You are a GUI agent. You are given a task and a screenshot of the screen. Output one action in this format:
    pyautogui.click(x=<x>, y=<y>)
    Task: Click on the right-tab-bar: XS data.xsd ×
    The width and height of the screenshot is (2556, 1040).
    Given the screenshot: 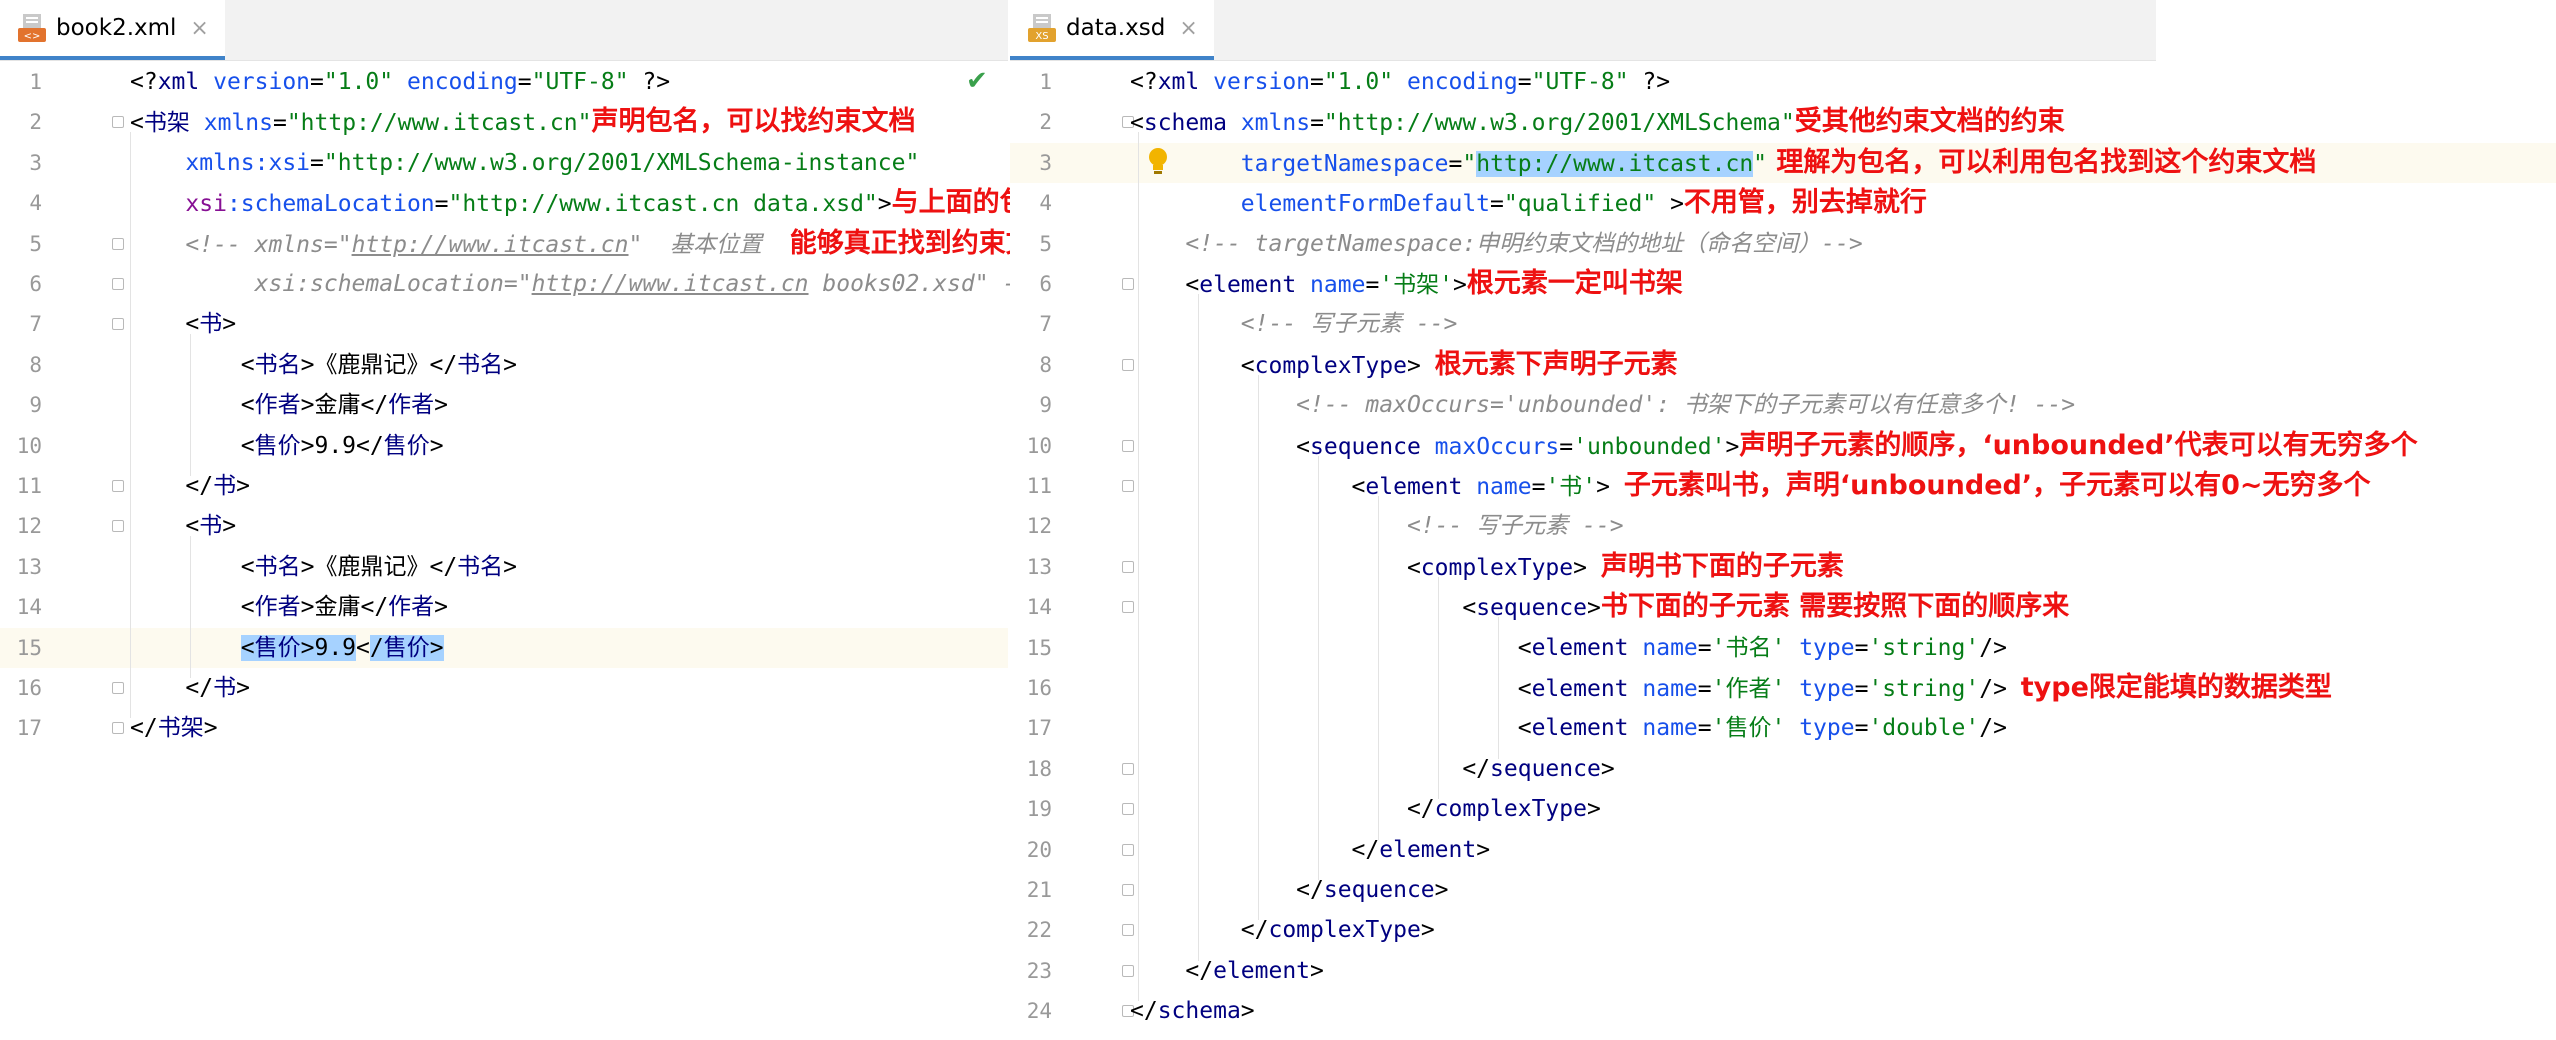 What is the action you would take?
    pyautogui.click(x=1583, y=30)
    